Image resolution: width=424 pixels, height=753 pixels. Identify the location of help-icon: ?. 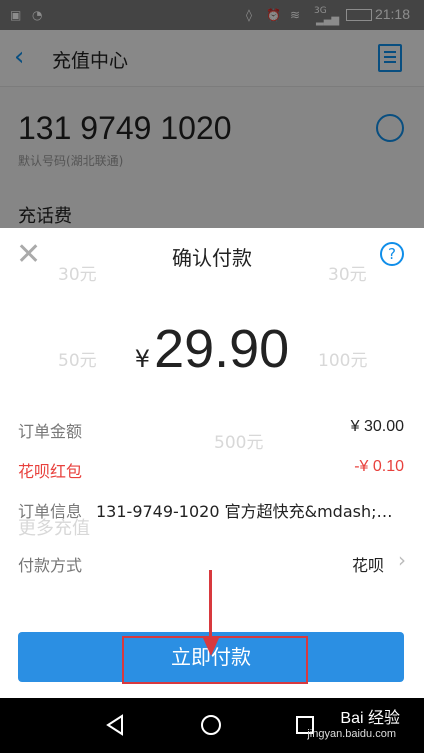
(392, 254).